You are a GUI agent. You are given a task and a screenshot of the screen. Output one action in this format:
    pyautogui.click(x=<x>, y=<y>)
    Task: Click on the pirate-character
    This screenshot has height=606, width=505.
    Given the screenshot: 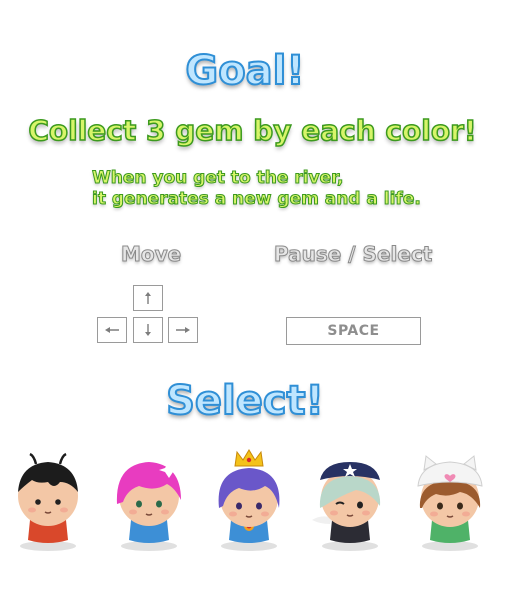 What is the action you would take?
    pyautogui.click(x=350, y=503)
    